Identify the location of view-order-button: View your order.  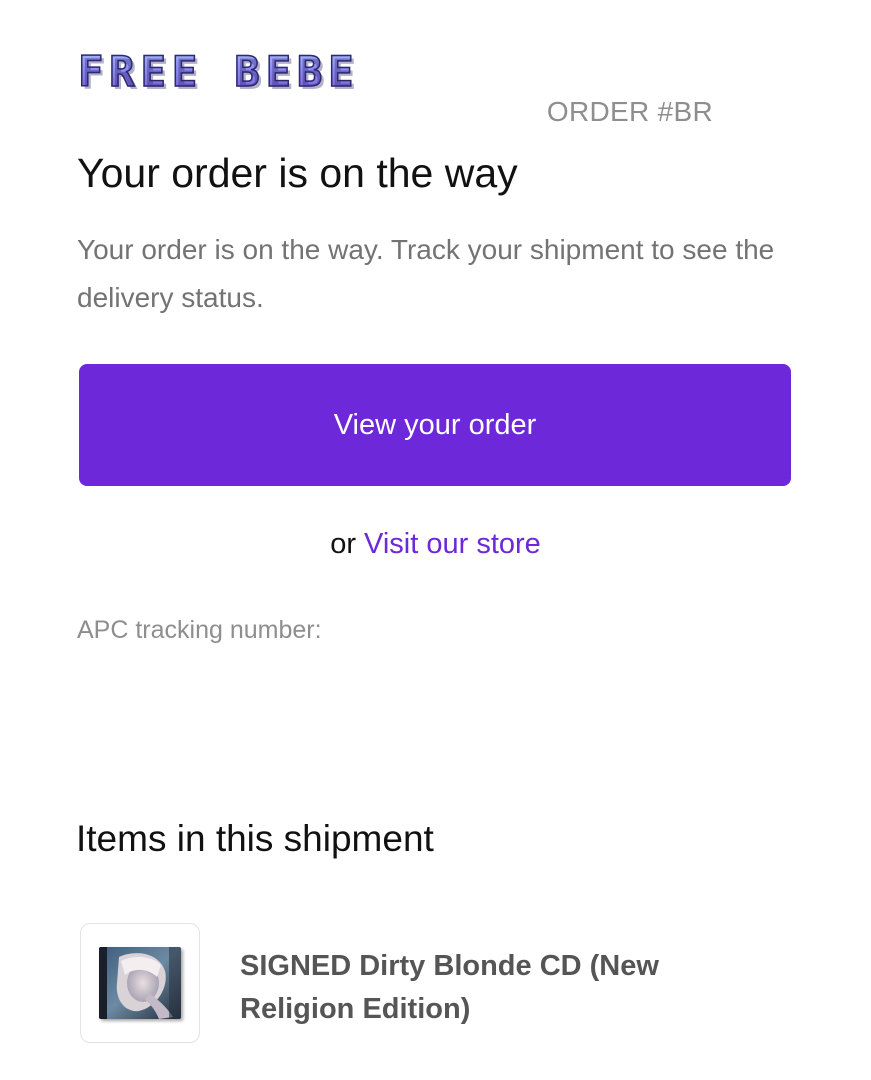
(435, 425).